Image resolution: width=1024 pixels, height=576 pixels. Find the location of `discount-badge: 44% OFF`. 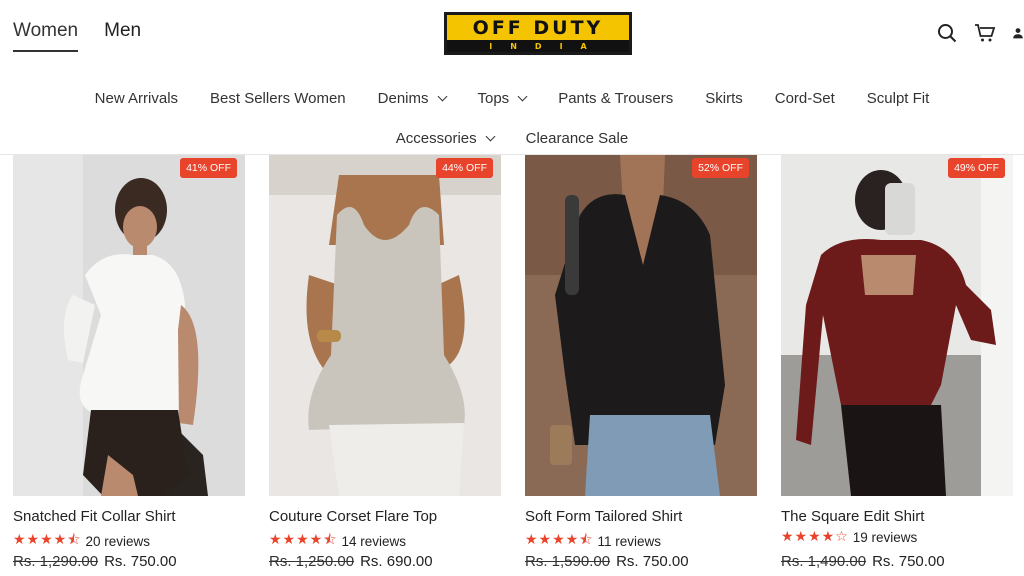

discount-badge: 44% OFF is located at coordinates (464, 168).